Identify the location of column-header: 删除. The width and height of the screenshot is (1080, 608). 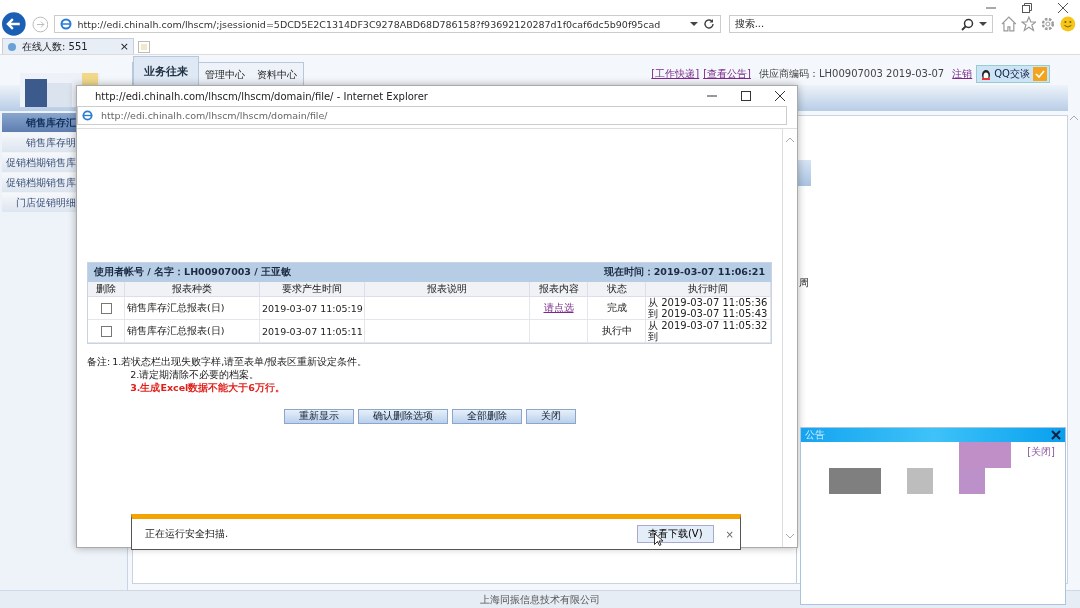
(106, 289).